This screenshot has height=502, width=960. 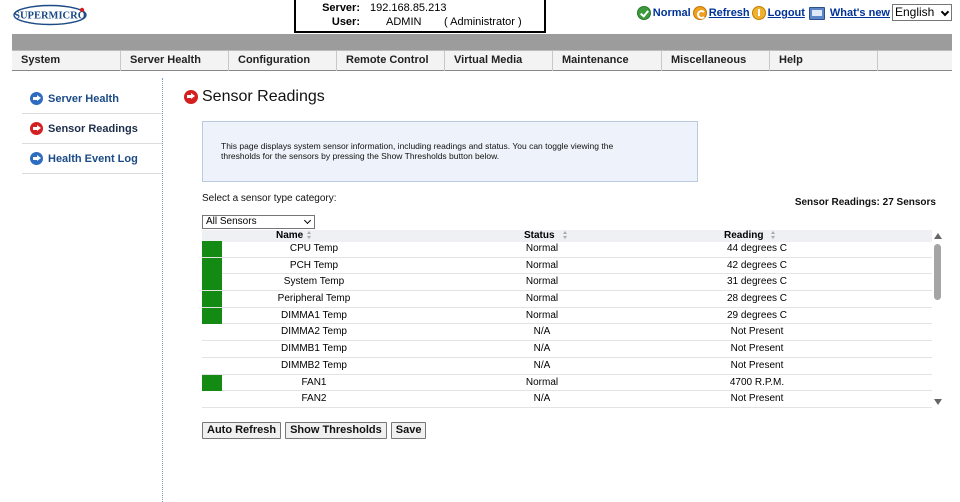 What do you see at coordinates (744, 235) in the screenshot?
I see `column-header-label: Reading` at bounding box center [744, 235].